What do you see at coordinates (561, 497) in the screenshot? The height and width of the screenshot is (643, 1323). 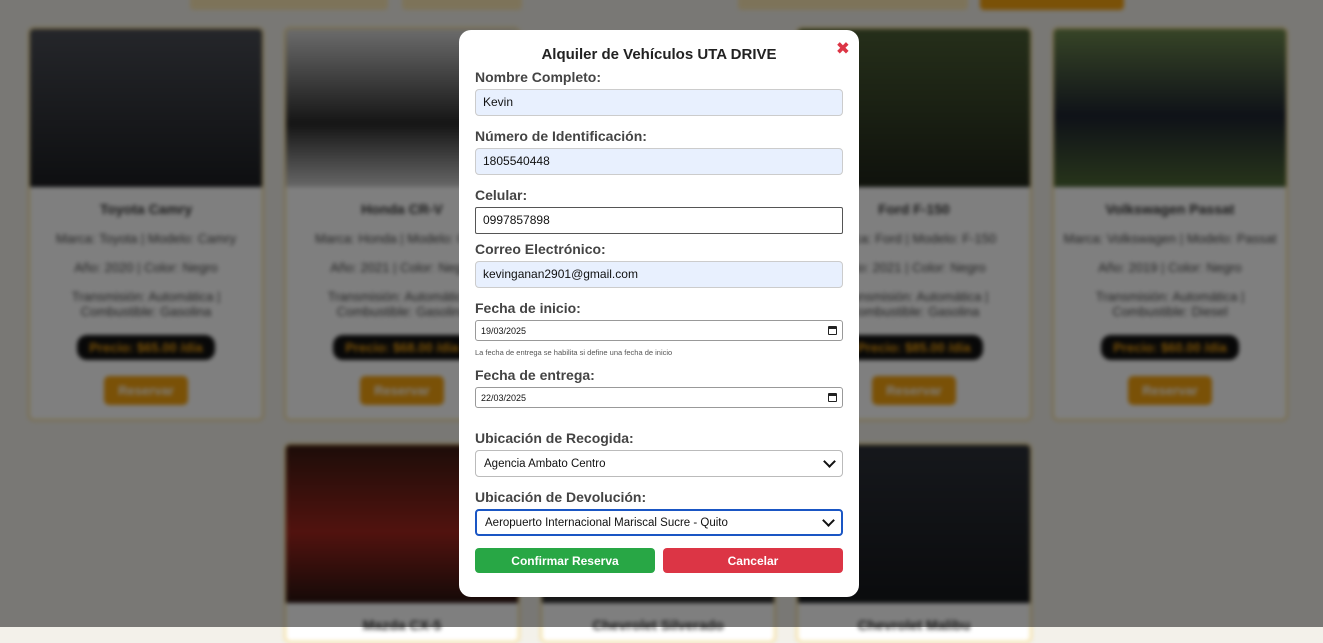 I see `devolucion-label: Ubicación de Devolución:` at bounding box center [561, 497].